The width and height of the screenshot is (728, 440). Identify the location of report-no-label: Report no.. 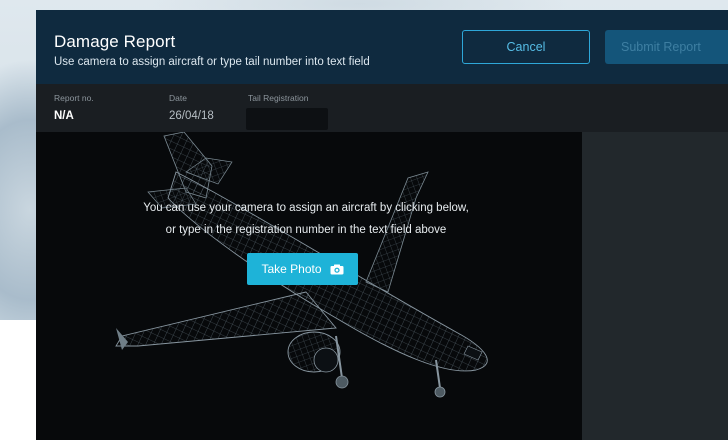
(74, 98).